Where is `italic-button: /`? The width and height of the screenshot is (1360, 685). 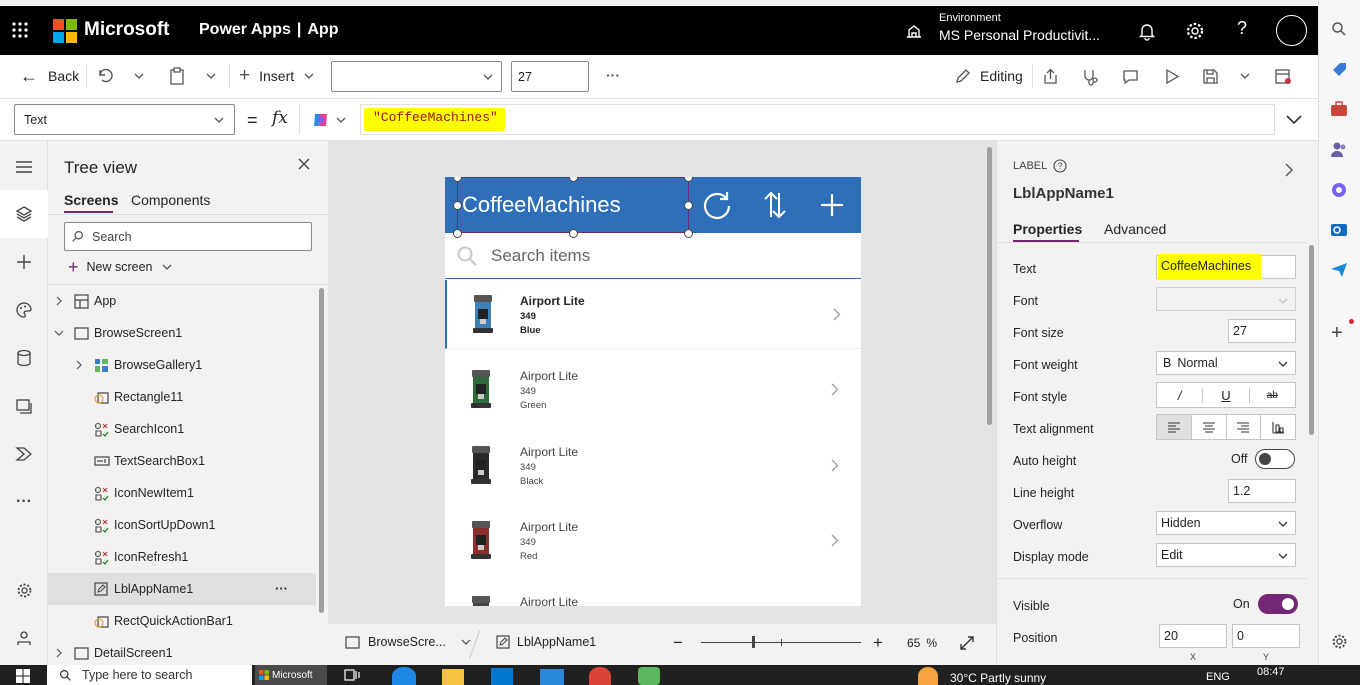 italic-button: / is located at coordinates (1180, 395).